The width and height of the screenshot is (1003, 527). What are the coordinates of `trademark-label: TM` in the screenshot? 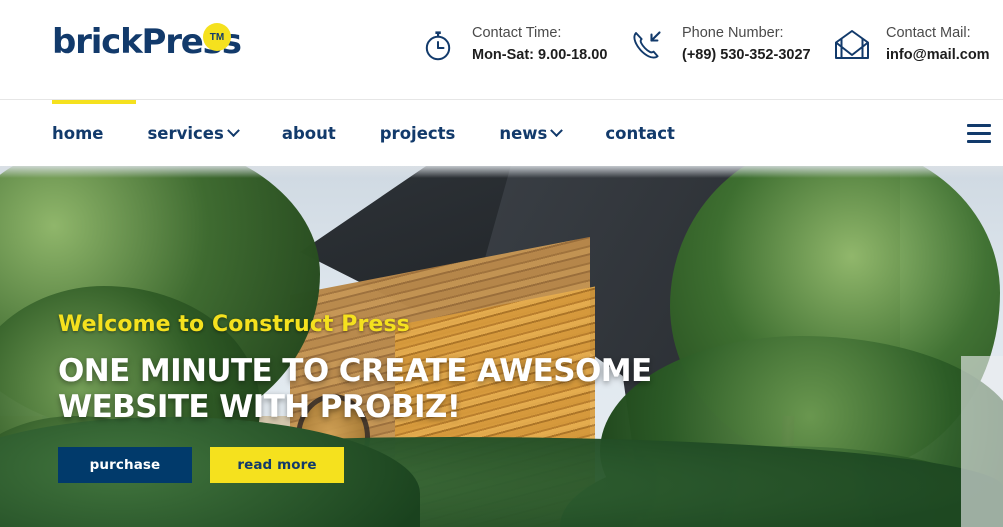 It's located at (217, 37).